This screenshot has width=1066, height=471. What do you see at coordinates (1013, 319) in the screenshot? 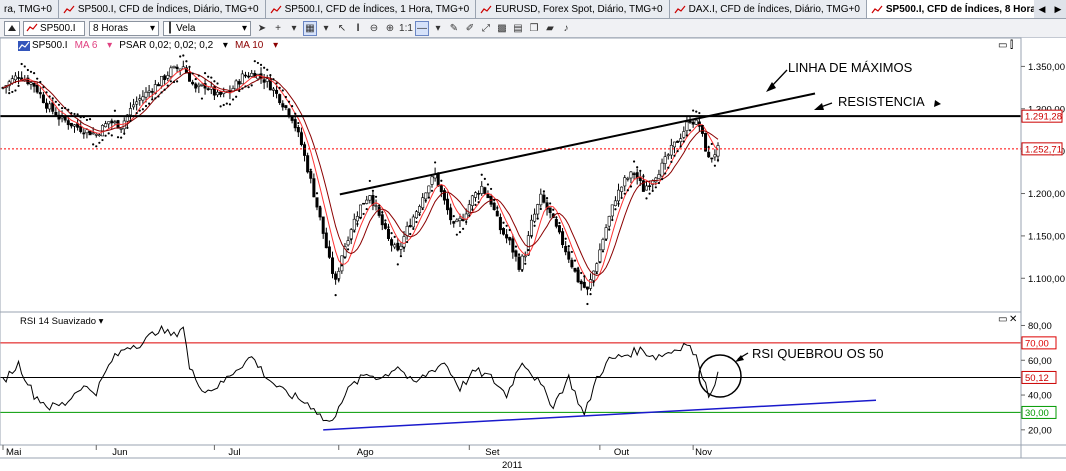
I see `panel-close-icon: ✕` at bounding box center [1013, 319].